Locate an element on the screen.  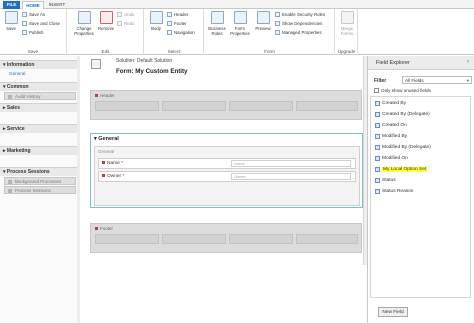
save-group: Save Save As Save and Close Publish Save is located at coordinates (33, 32).